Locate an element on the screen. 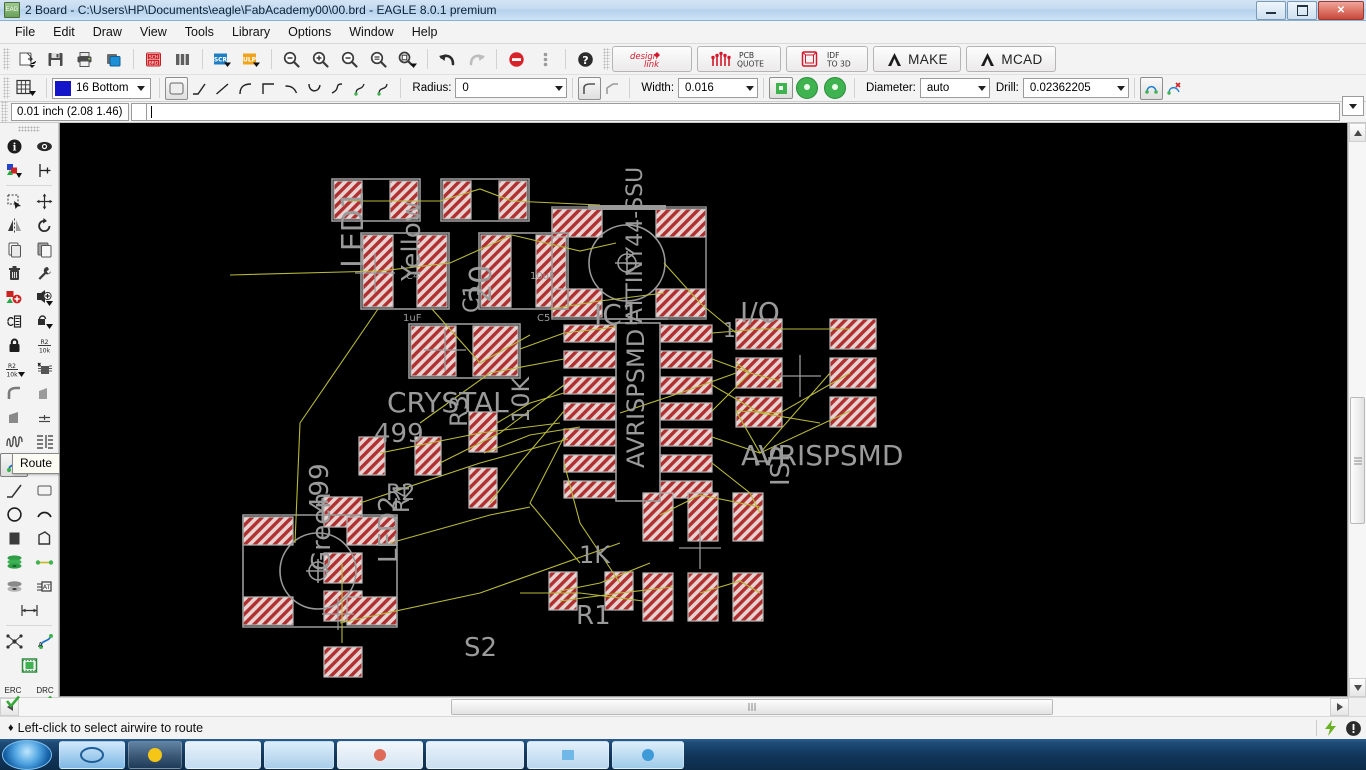  split-wire-icon is located at coordinates (44, 393).